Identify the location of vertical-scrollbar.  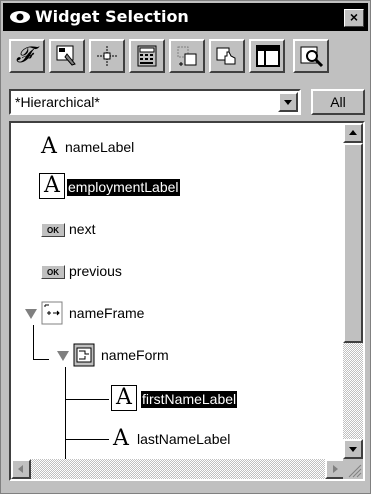
(353, 291).